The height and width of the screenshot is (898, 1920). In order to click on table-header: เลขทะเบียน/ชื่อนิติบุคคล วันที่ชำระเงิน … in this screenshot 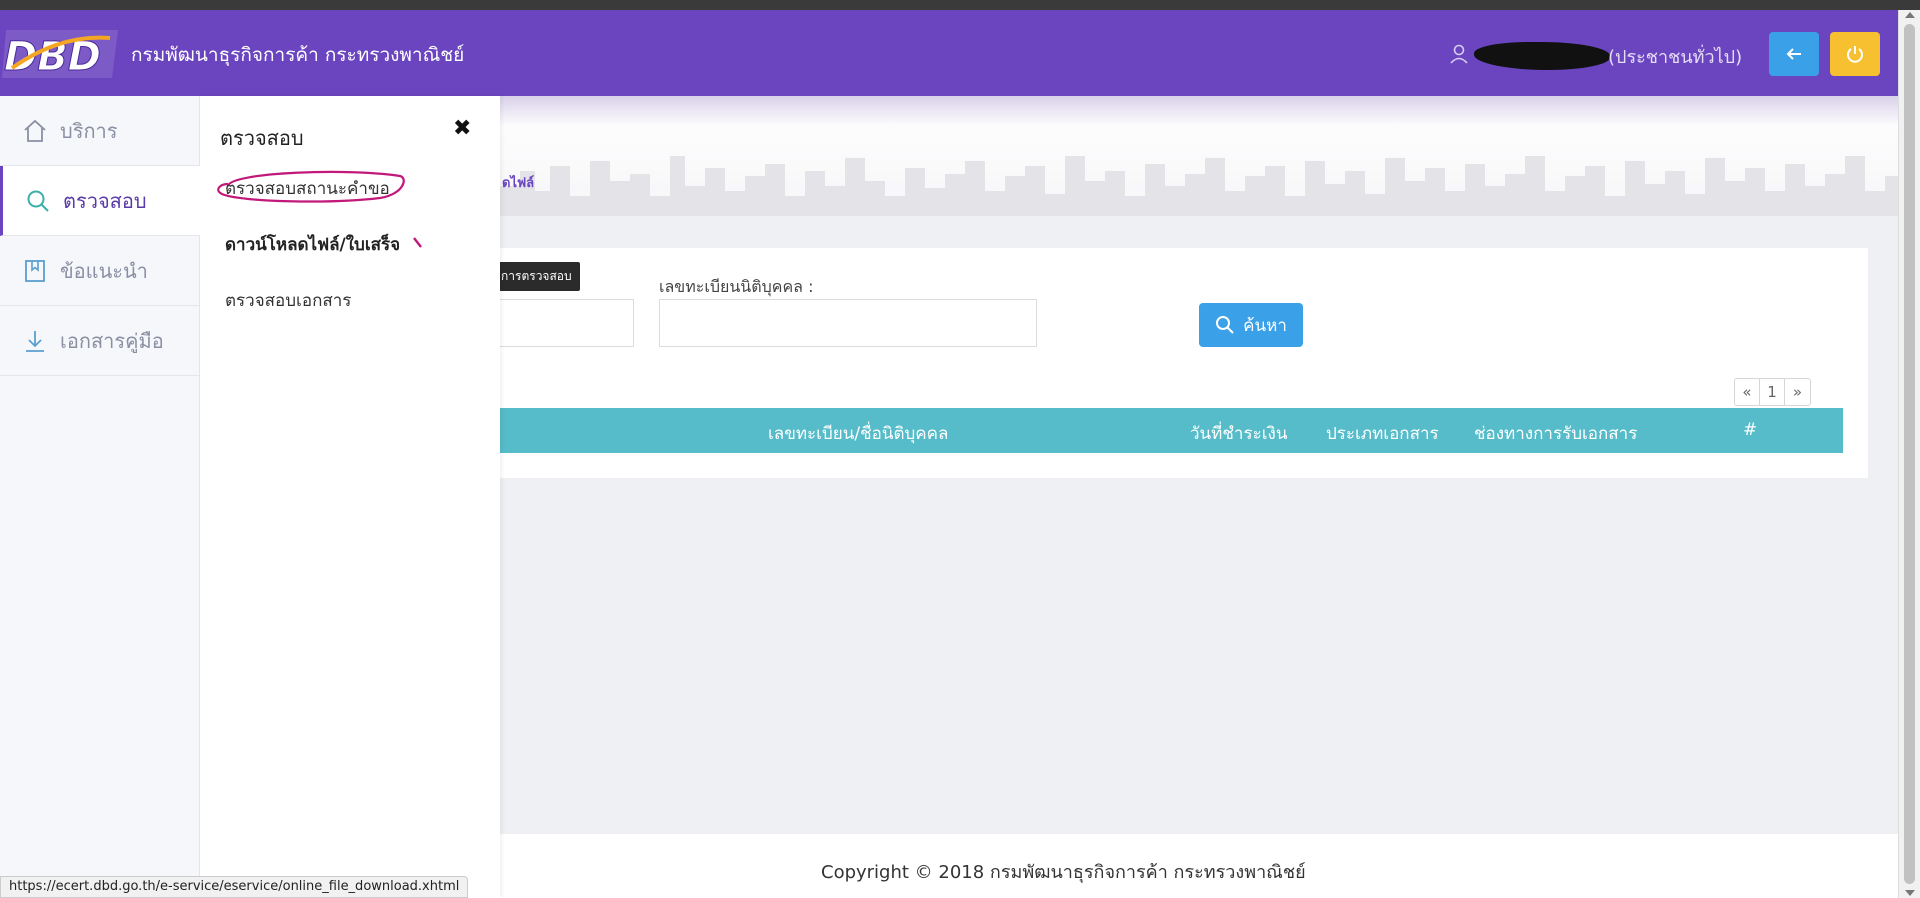, I will do `click(1171, 430)`.